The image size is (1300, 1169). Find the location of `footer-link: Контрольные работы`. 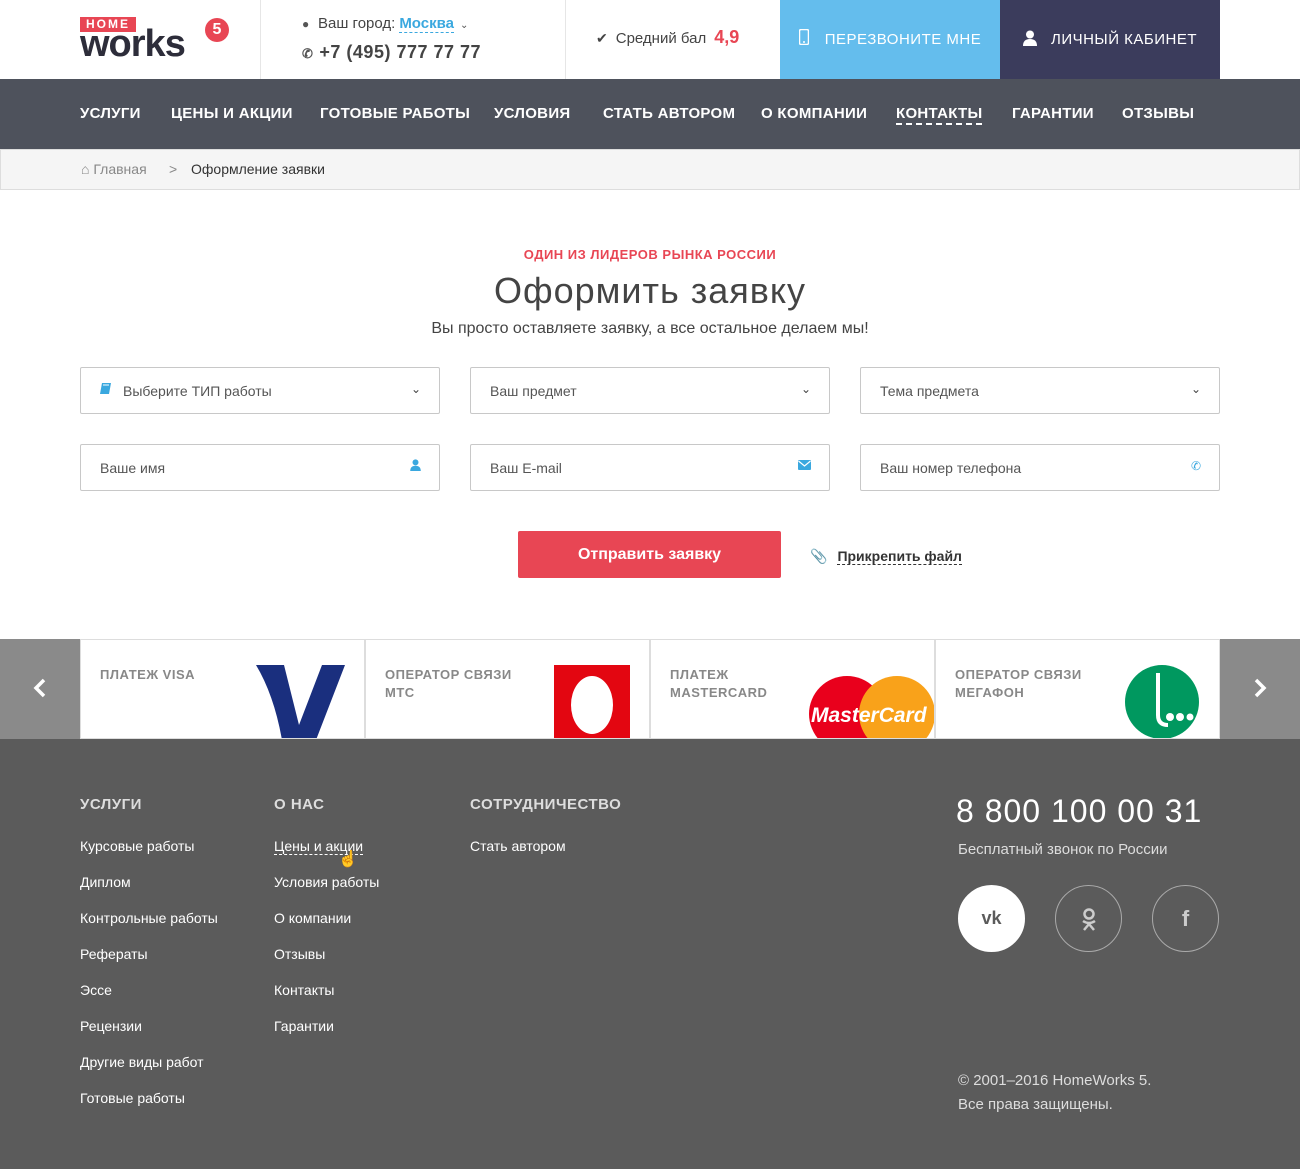

footer-link: Контрольные работы is located at coordinates (149, 918).